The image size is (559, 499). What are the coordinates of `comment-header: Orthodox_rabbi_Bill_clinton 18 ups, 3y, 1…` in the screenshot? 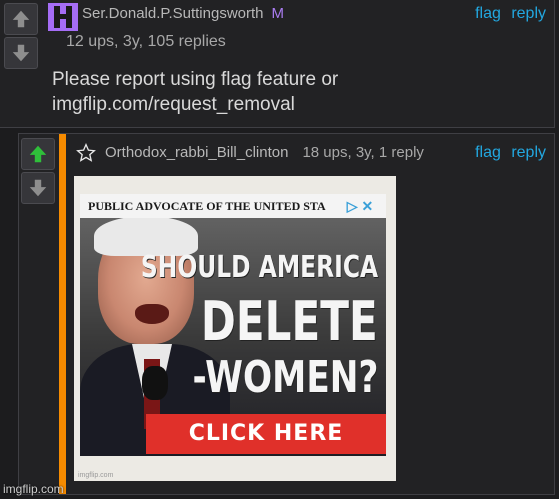 It's located at (264, 152).